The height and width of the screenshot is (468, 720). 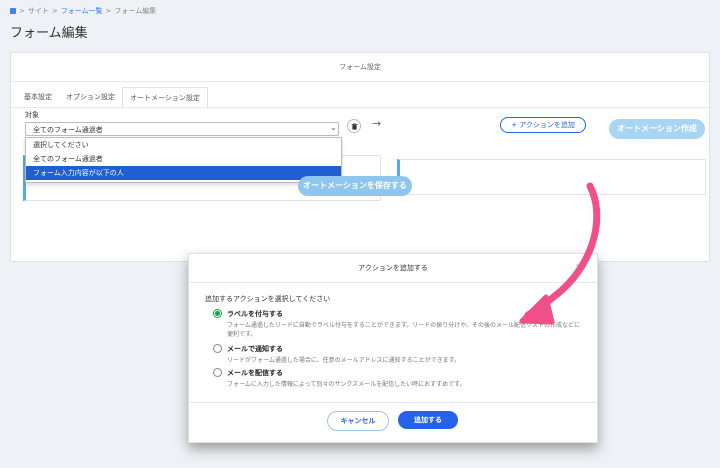 What do you see at coordinates (32, 115) in the screenshot?
I see `condition-label: 対象` at bounding box center [32, 115].